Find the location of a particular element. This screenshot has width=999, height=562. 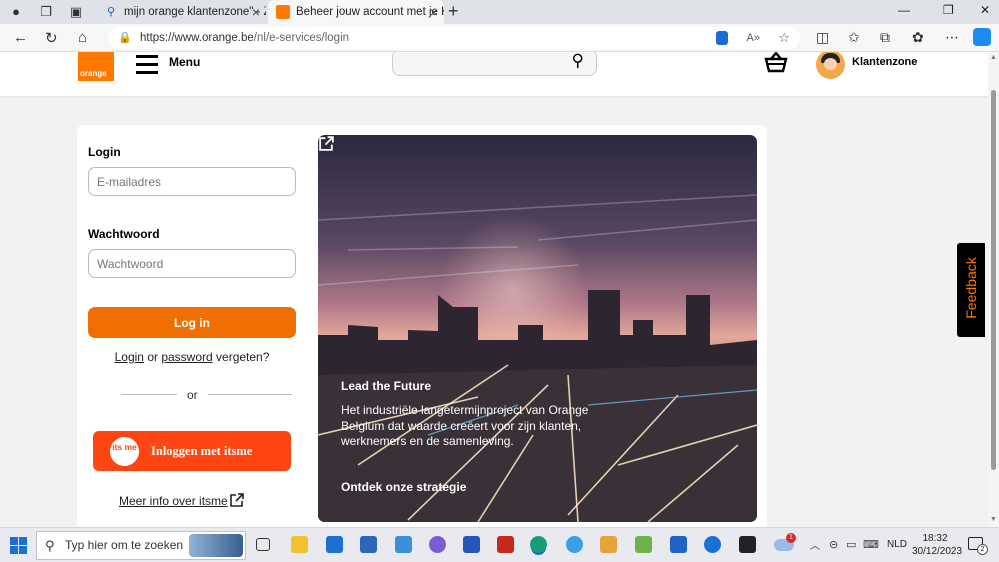

weather-badge: 1 is located at coordinates (791, 538).